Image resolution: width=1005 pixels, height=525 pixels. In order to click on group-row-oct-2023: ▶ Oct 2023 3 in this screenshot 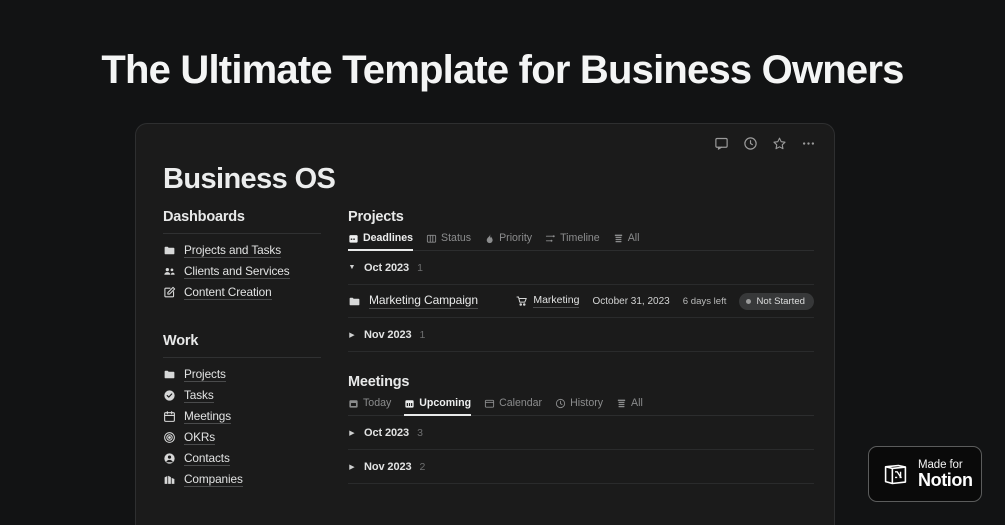, I will do `click(581, 433)`.